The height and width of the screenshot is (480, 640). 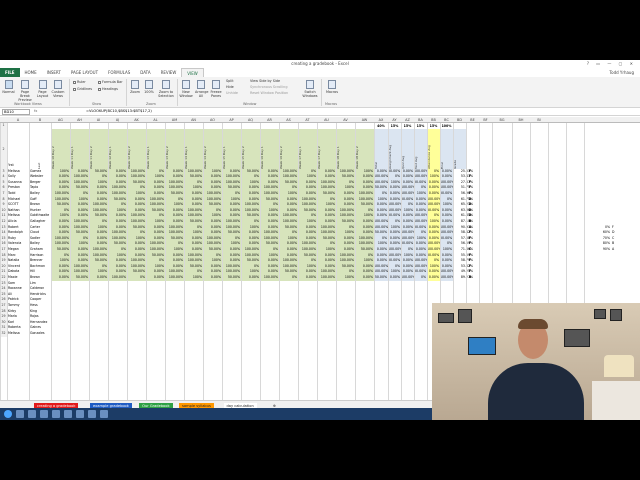 I want to click on column-header: AJ, so click(x=117, y=120).